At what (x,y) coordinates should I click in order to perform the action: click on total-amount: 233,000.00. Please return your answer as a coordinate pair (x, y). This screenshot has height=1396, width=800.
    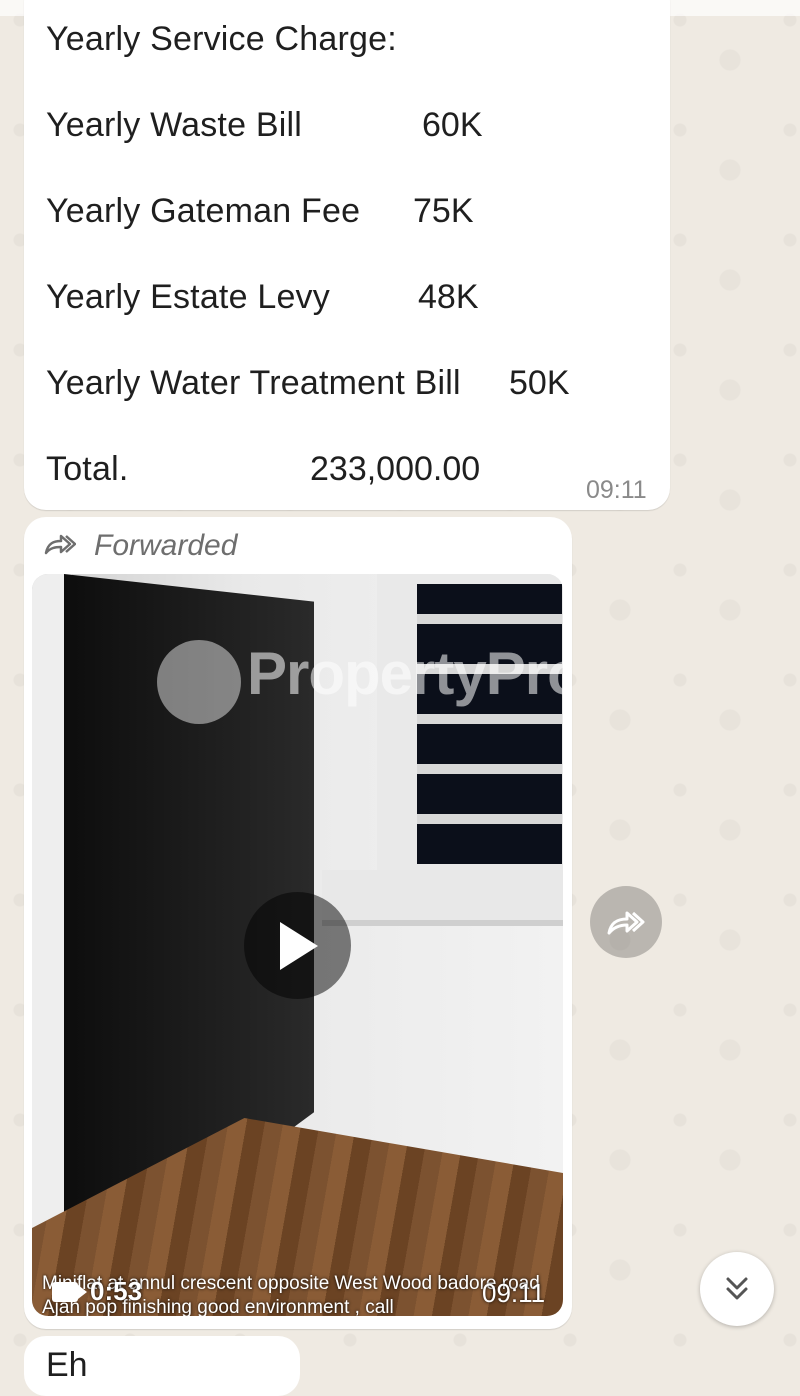
    Looking at the image, I should click on (395, 469).